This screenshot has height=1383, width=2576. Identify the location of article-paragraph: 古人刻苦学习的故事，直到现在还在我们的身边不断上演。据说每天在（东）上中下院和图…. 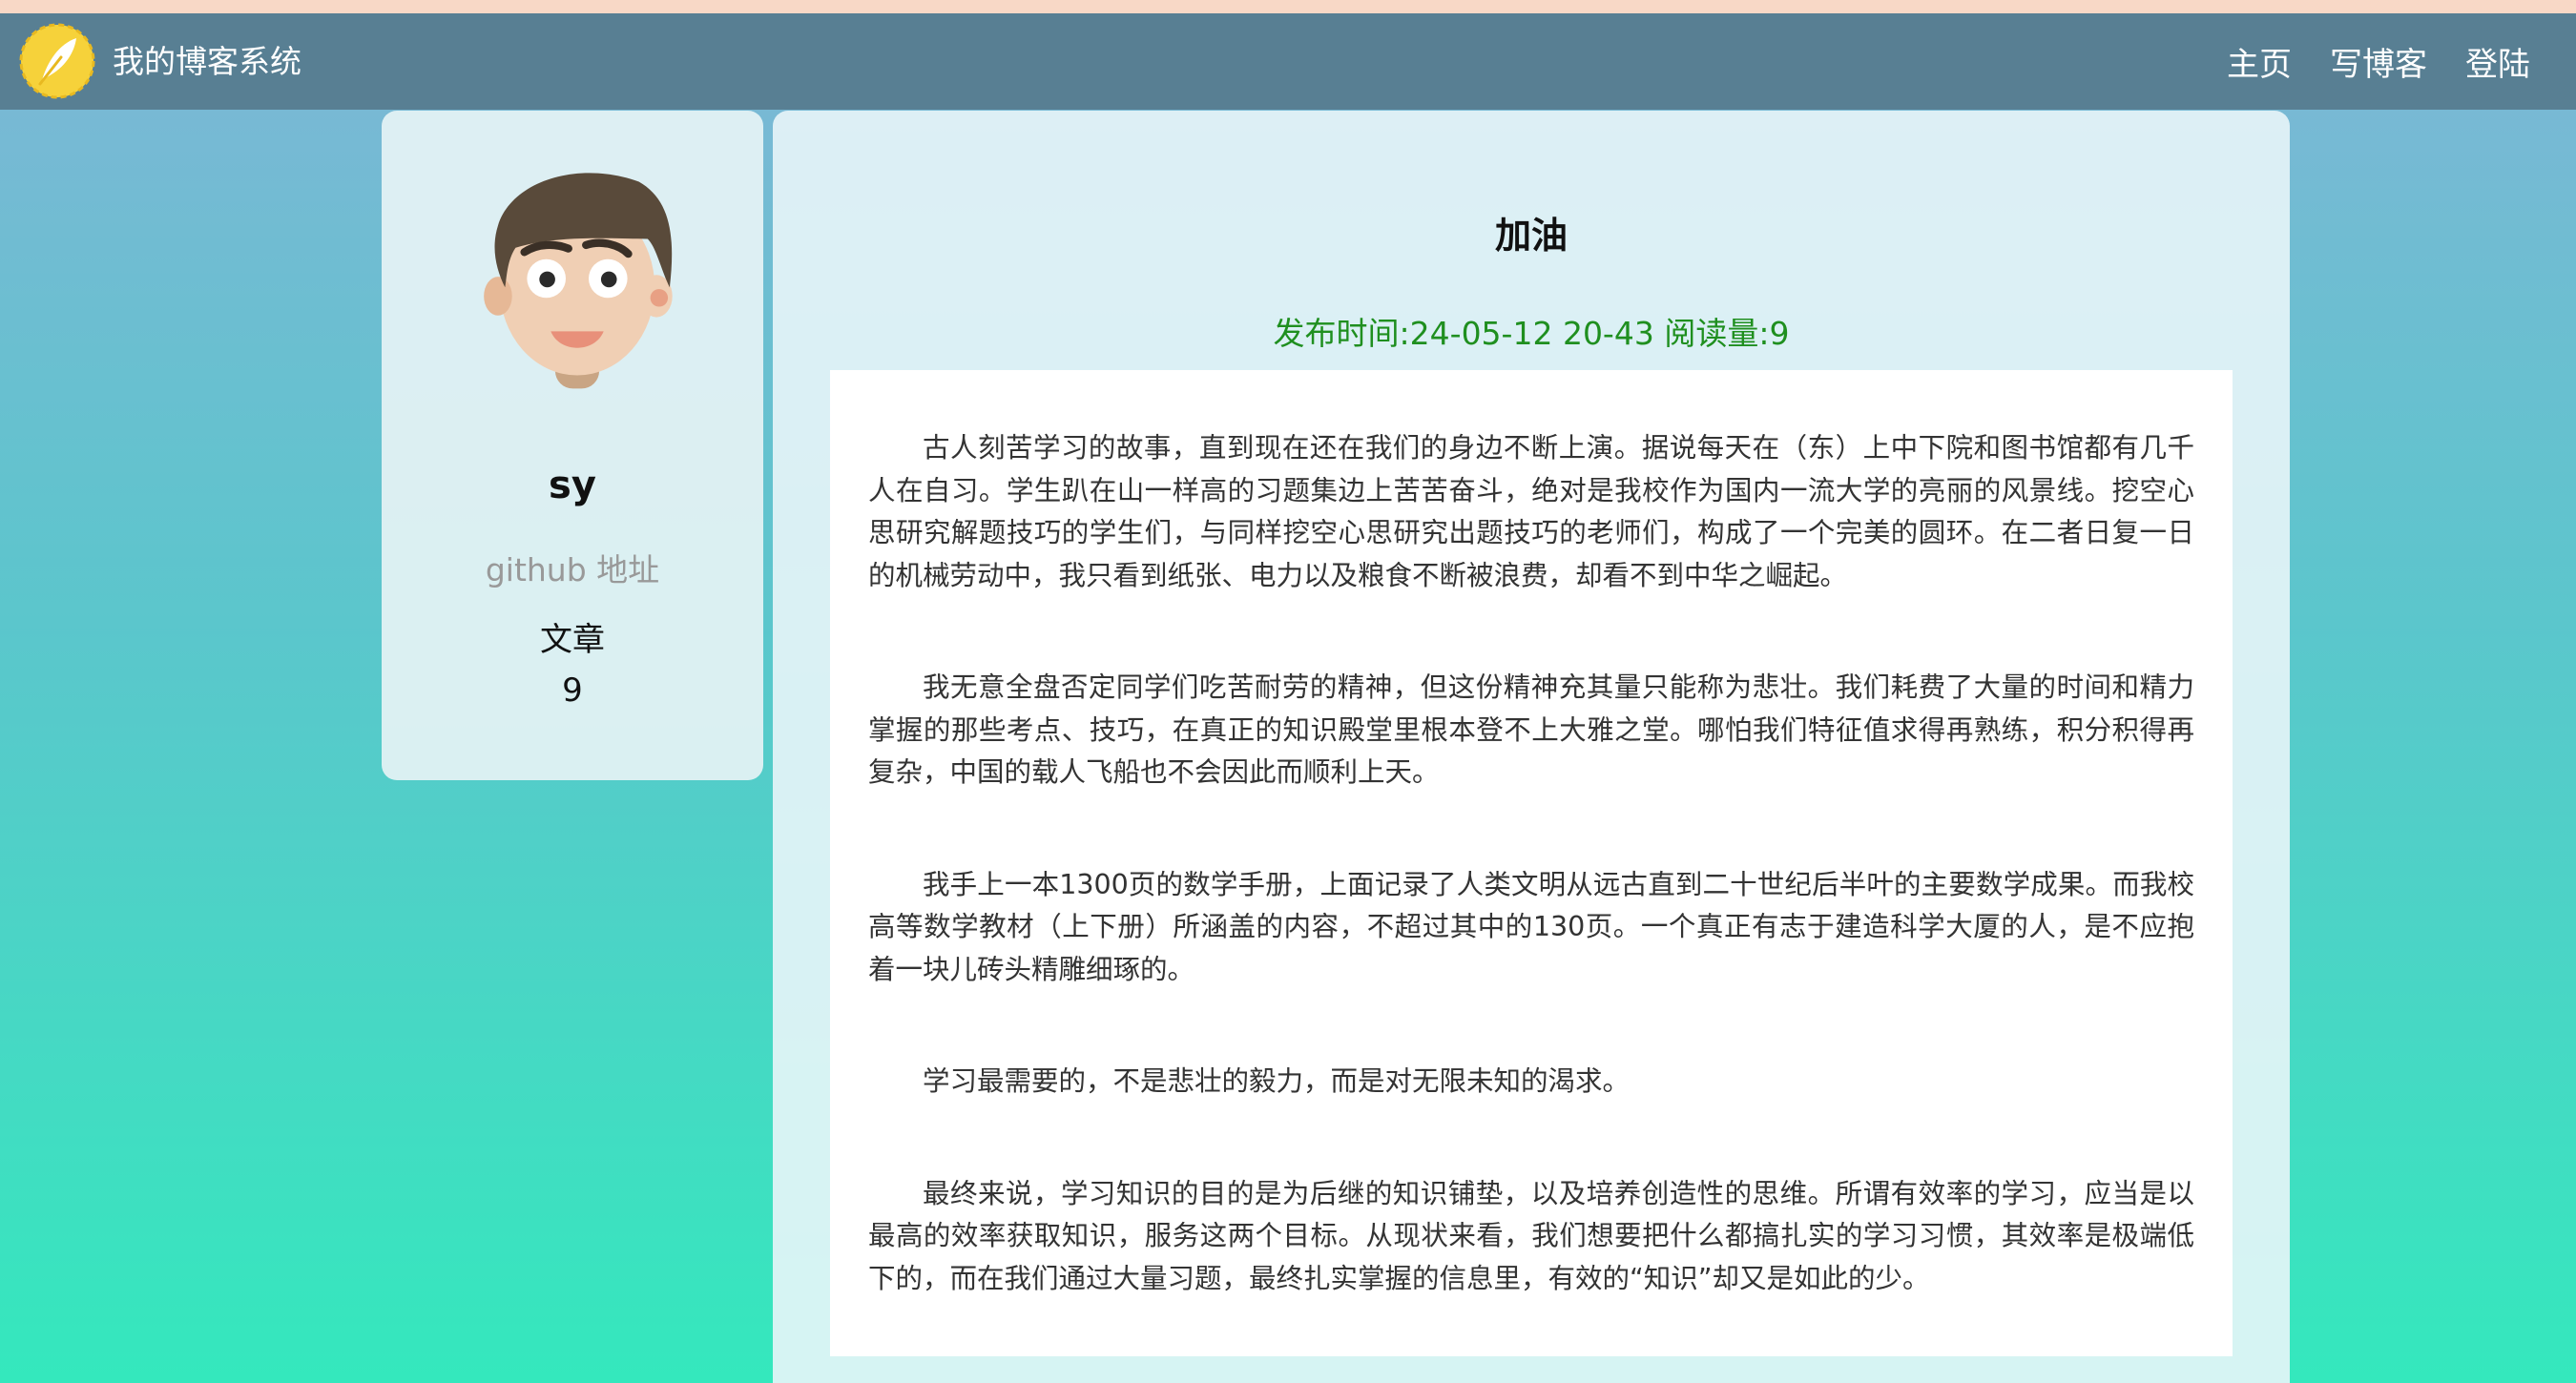
(1531, 511).